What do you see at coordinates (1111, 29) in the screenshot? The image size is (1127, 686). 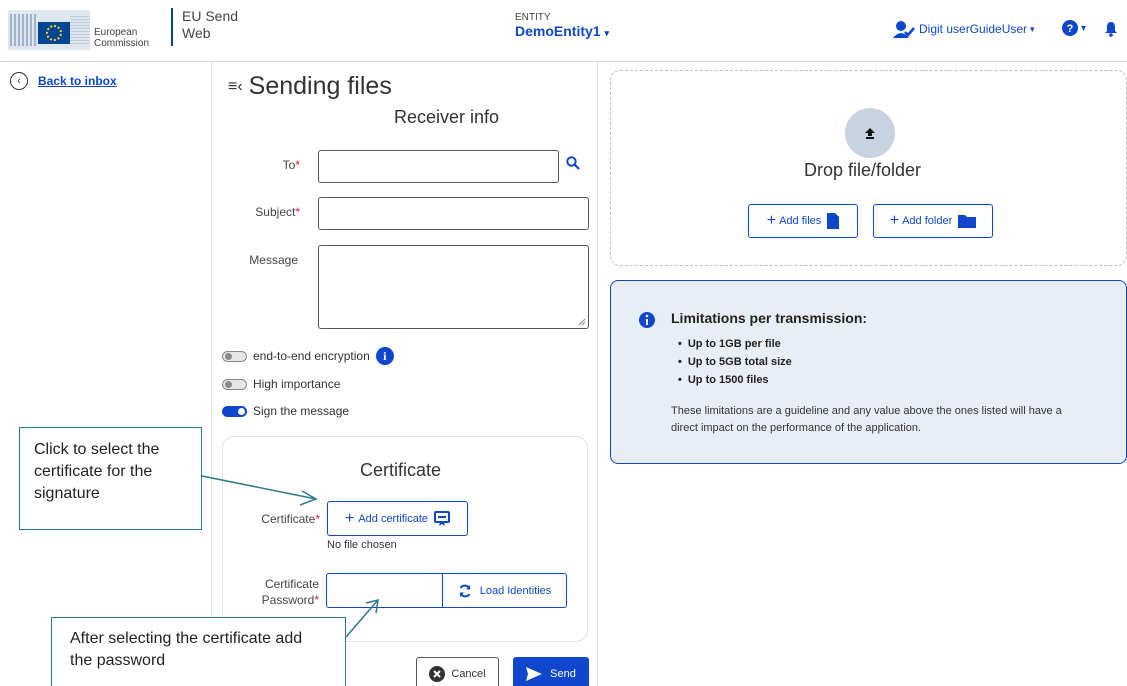 I see `bell-icon` at bounding box center [1111, 29].